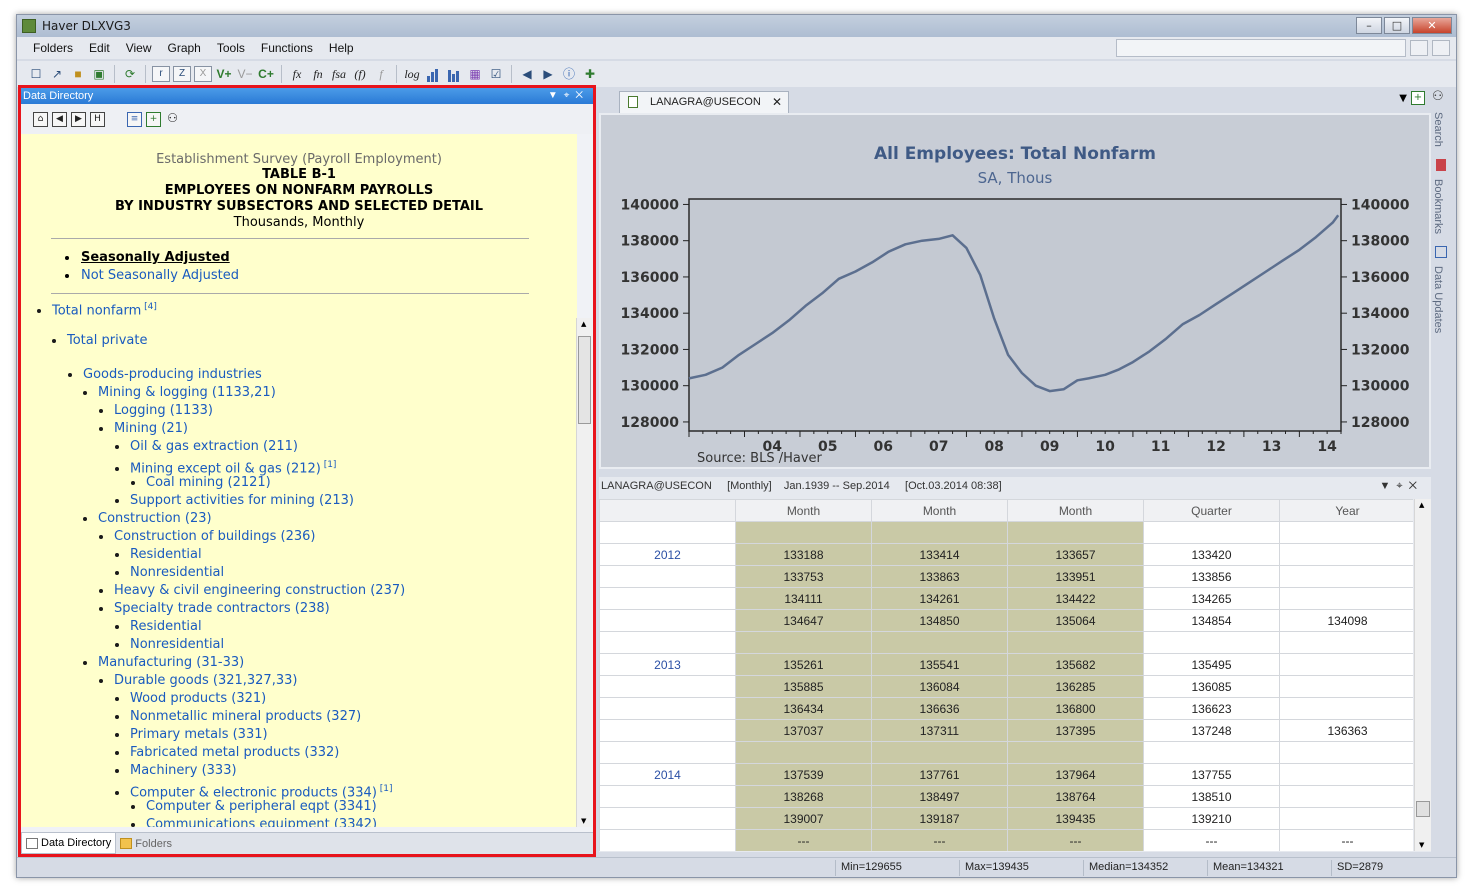 The width and height of the screenshot is (1473, 893). I want to click on tree-item: Machinery (333), so click(176, 771).